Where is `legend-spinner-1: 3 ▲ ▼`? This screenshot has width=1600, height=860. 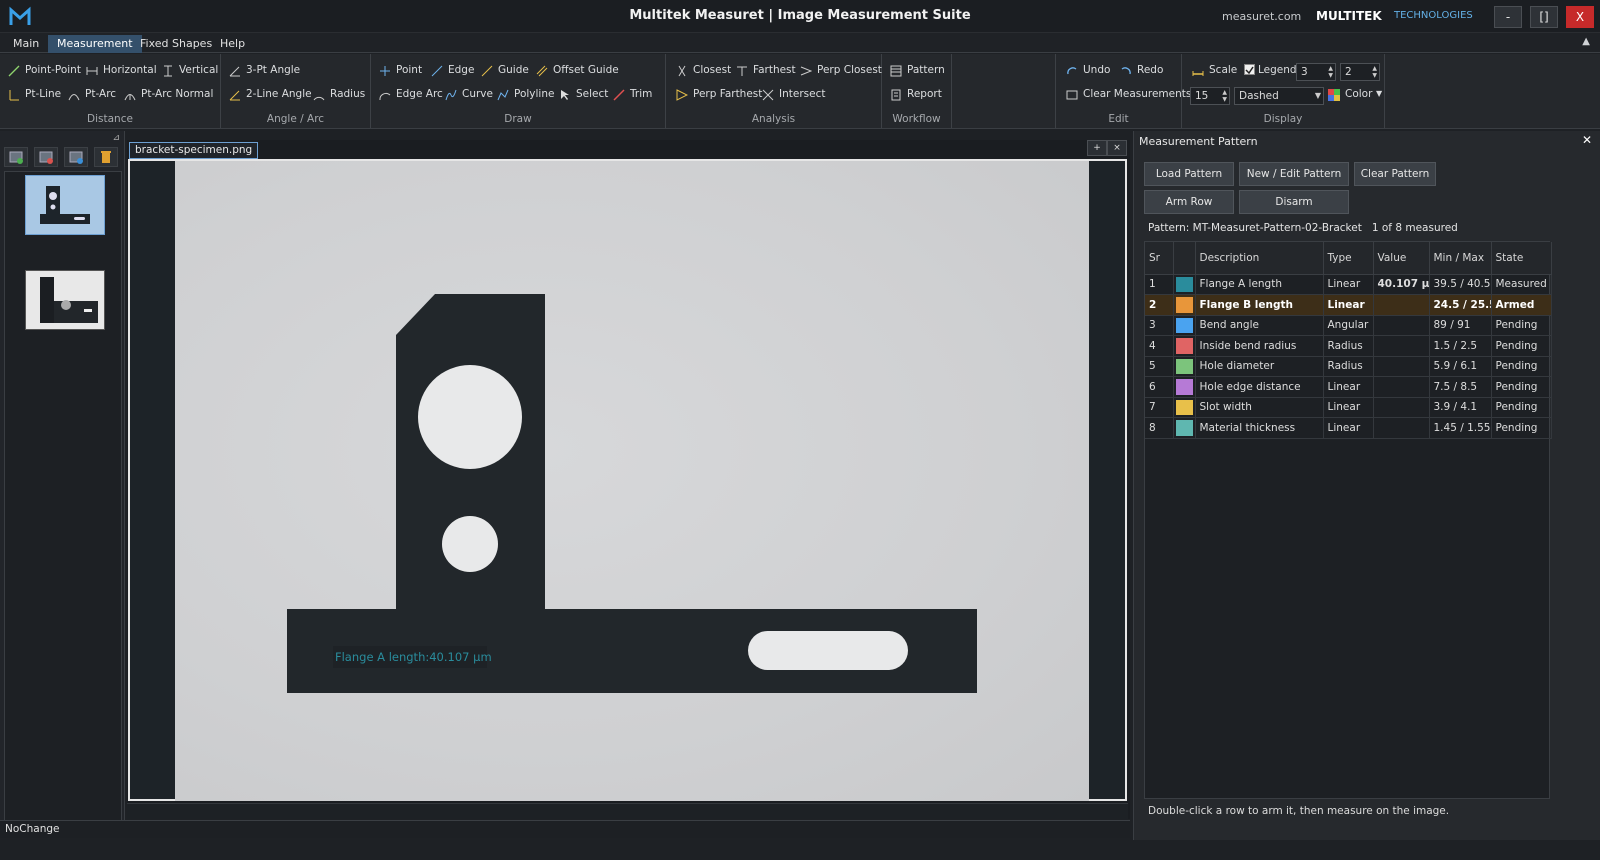
legend-spinner-1: 3 ▲ ▼ is located at coordinates (1316, 72).